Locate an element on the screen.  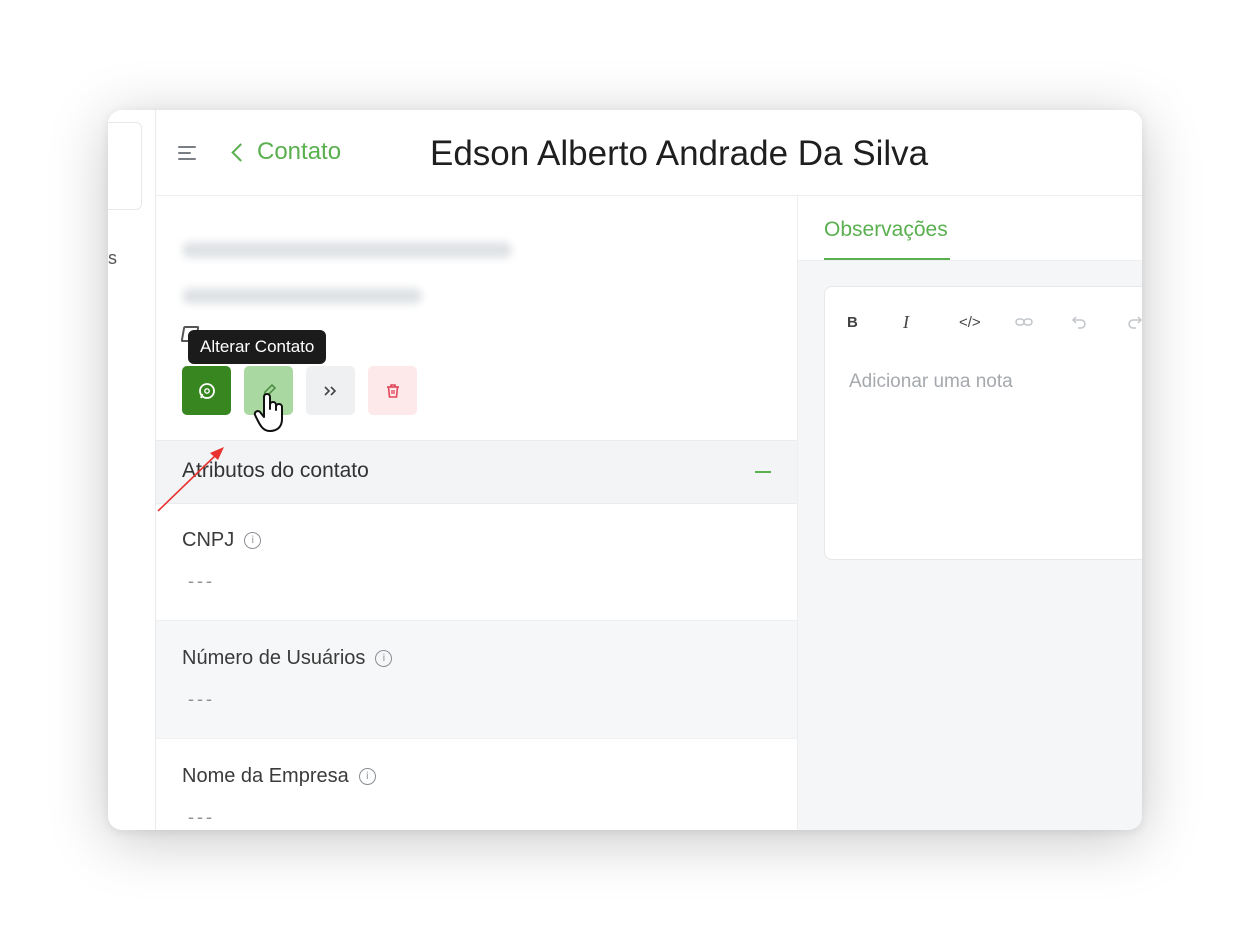
undo-icon is located at coordinates (1078, 322).